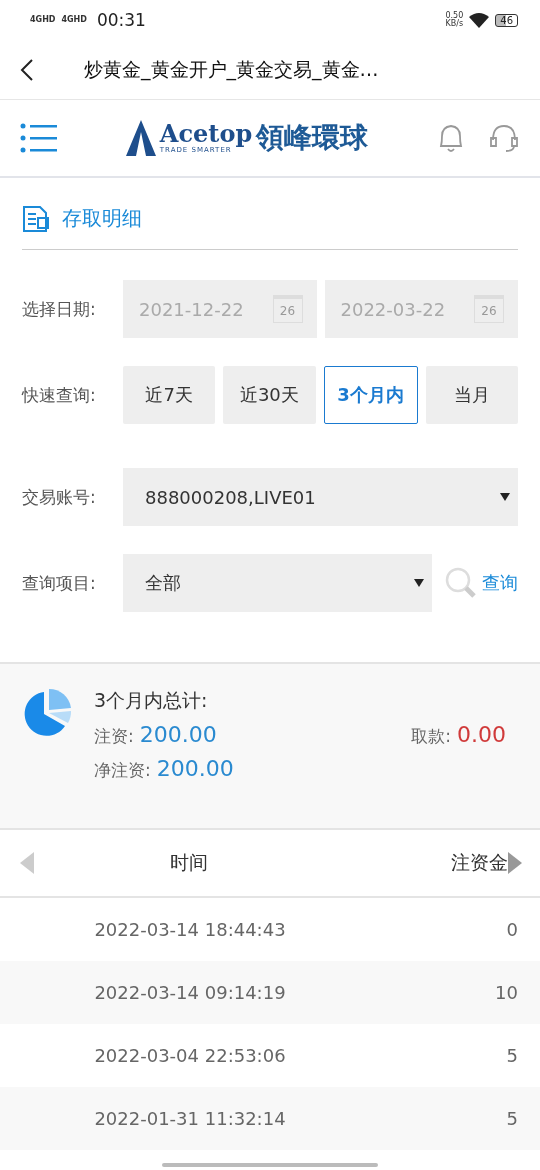  I want to click on field-label: 查询项目:, so click(59, 583).